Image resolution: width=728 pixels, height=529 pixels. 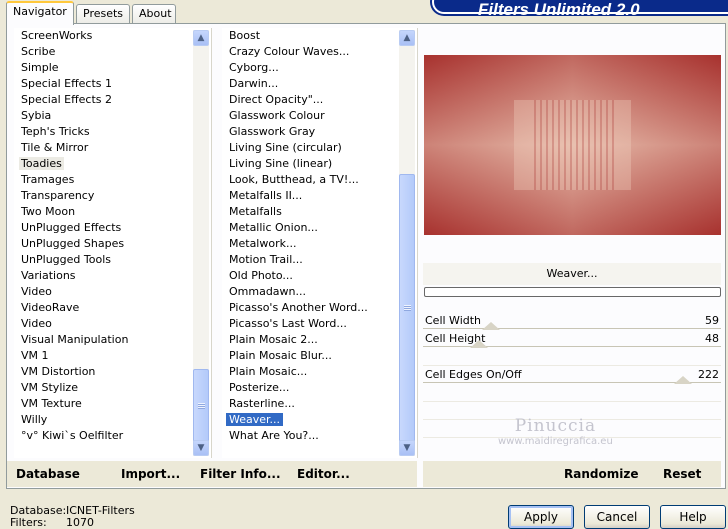 What do you see at coordinates (407, 308) in the screenshot?
I see `filter-scroll-thumb` at bounding box center [407, 308].